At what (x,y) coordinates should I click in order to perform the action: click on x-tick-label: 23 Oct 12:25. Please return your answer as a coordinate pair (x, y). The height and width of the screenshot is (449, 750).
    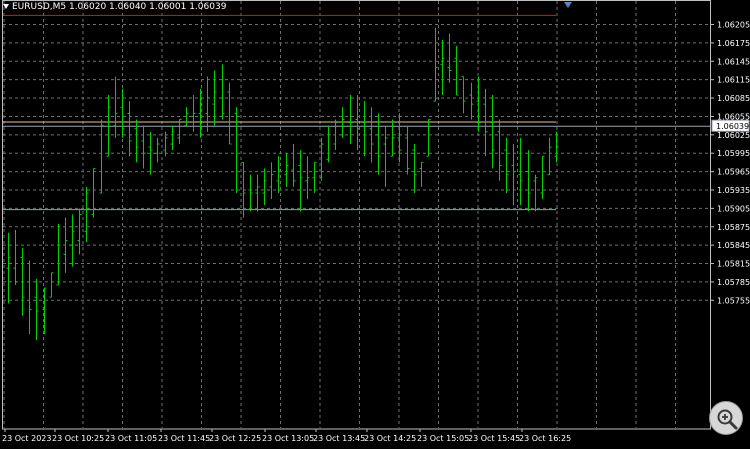
    Looking at the image, I should click on (235, 438).